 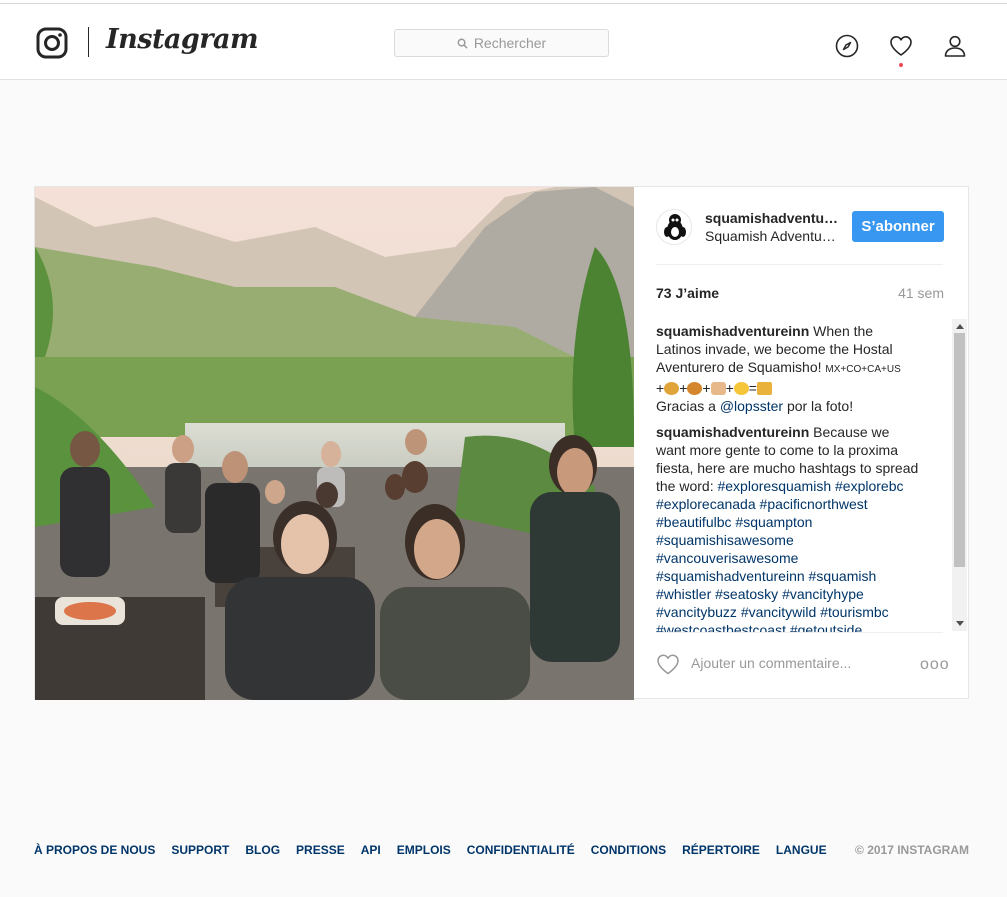 I want to click on instagram-logo-icon, so click(x=52, y=43).